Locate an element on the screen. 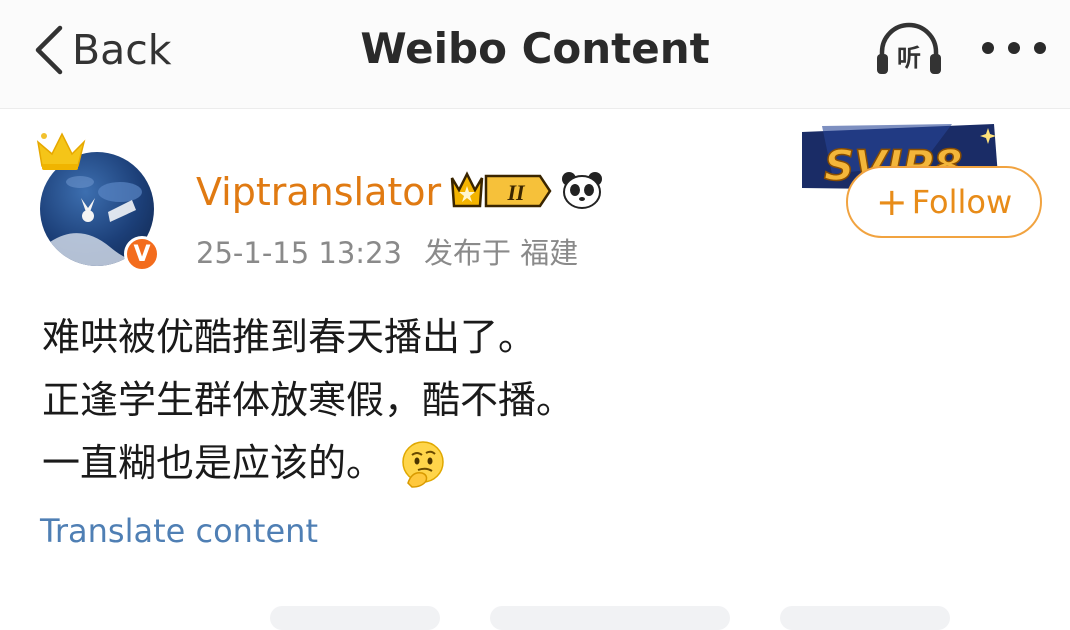  post-body: 难哄被优酷推到春天播出了。 正逢学生群体放寒假，酷不播。 一直糊也是应该的。 is located at coordinates (308, 400).